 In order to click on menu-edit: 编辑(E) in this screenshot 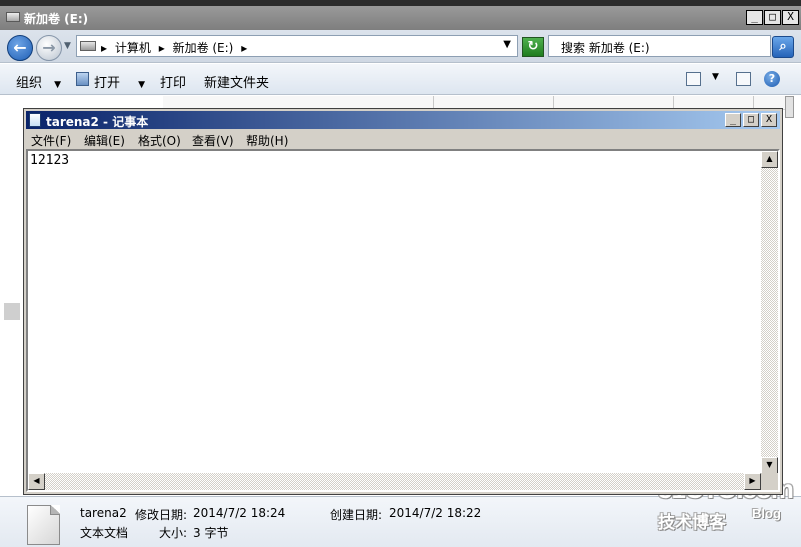, I will do `click(104, 140)`.